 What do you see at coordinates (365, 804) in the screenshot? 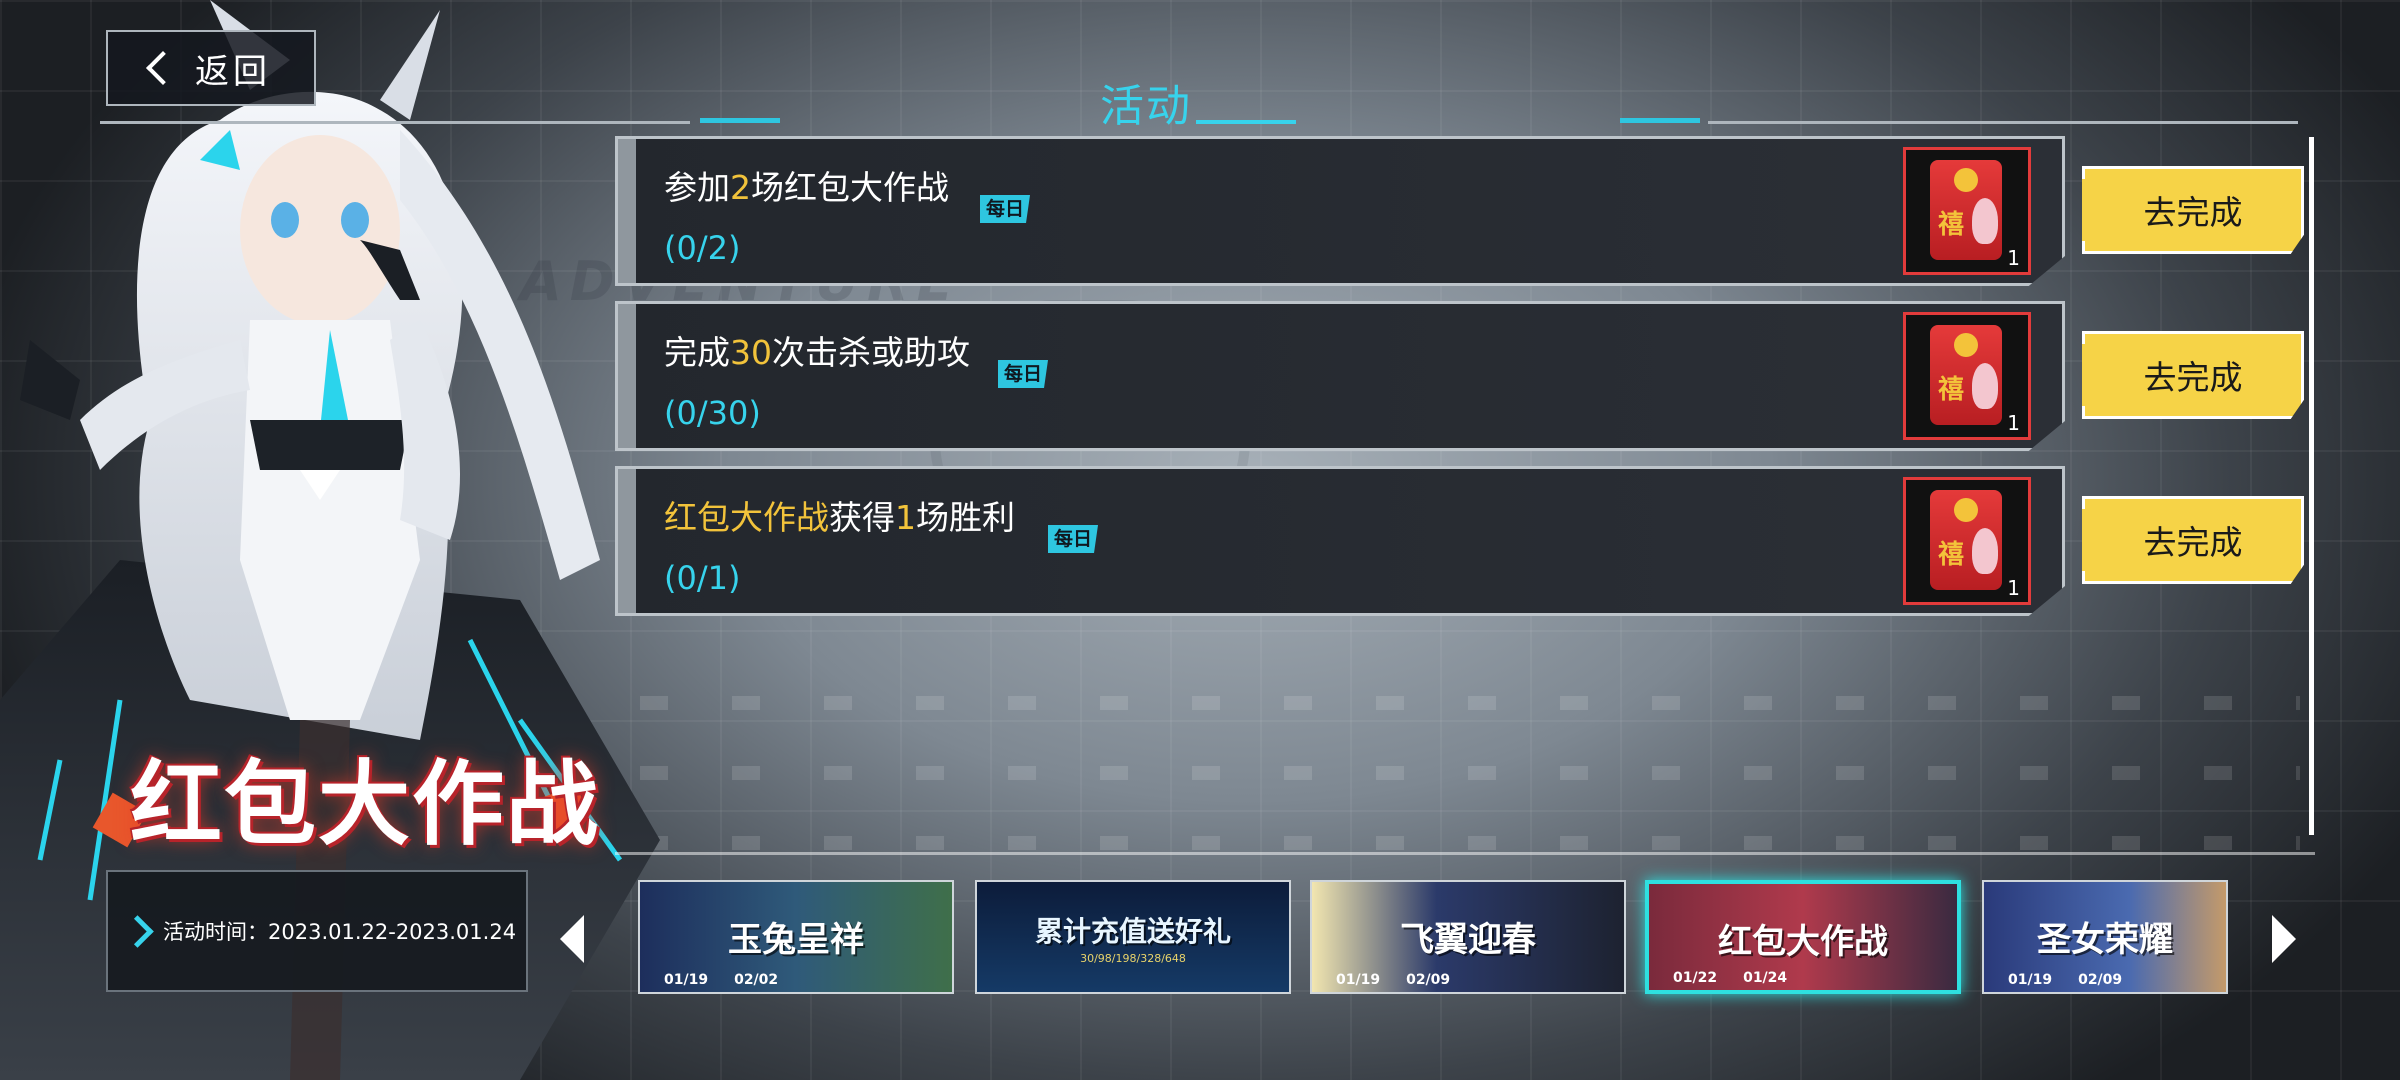
I see `event-title: 红包大作战` at bounding box center [365, 804].